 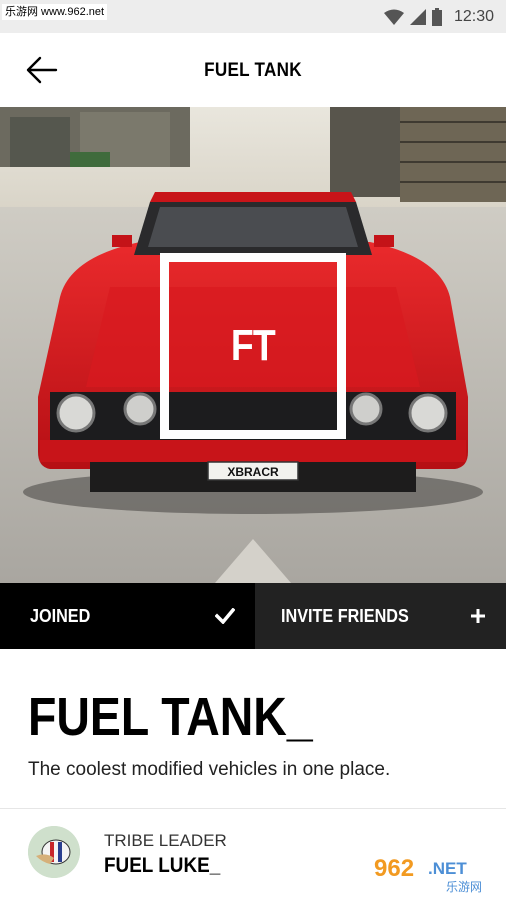 I want to click on watermark-domain: .NET, so click(x=447, y=868).